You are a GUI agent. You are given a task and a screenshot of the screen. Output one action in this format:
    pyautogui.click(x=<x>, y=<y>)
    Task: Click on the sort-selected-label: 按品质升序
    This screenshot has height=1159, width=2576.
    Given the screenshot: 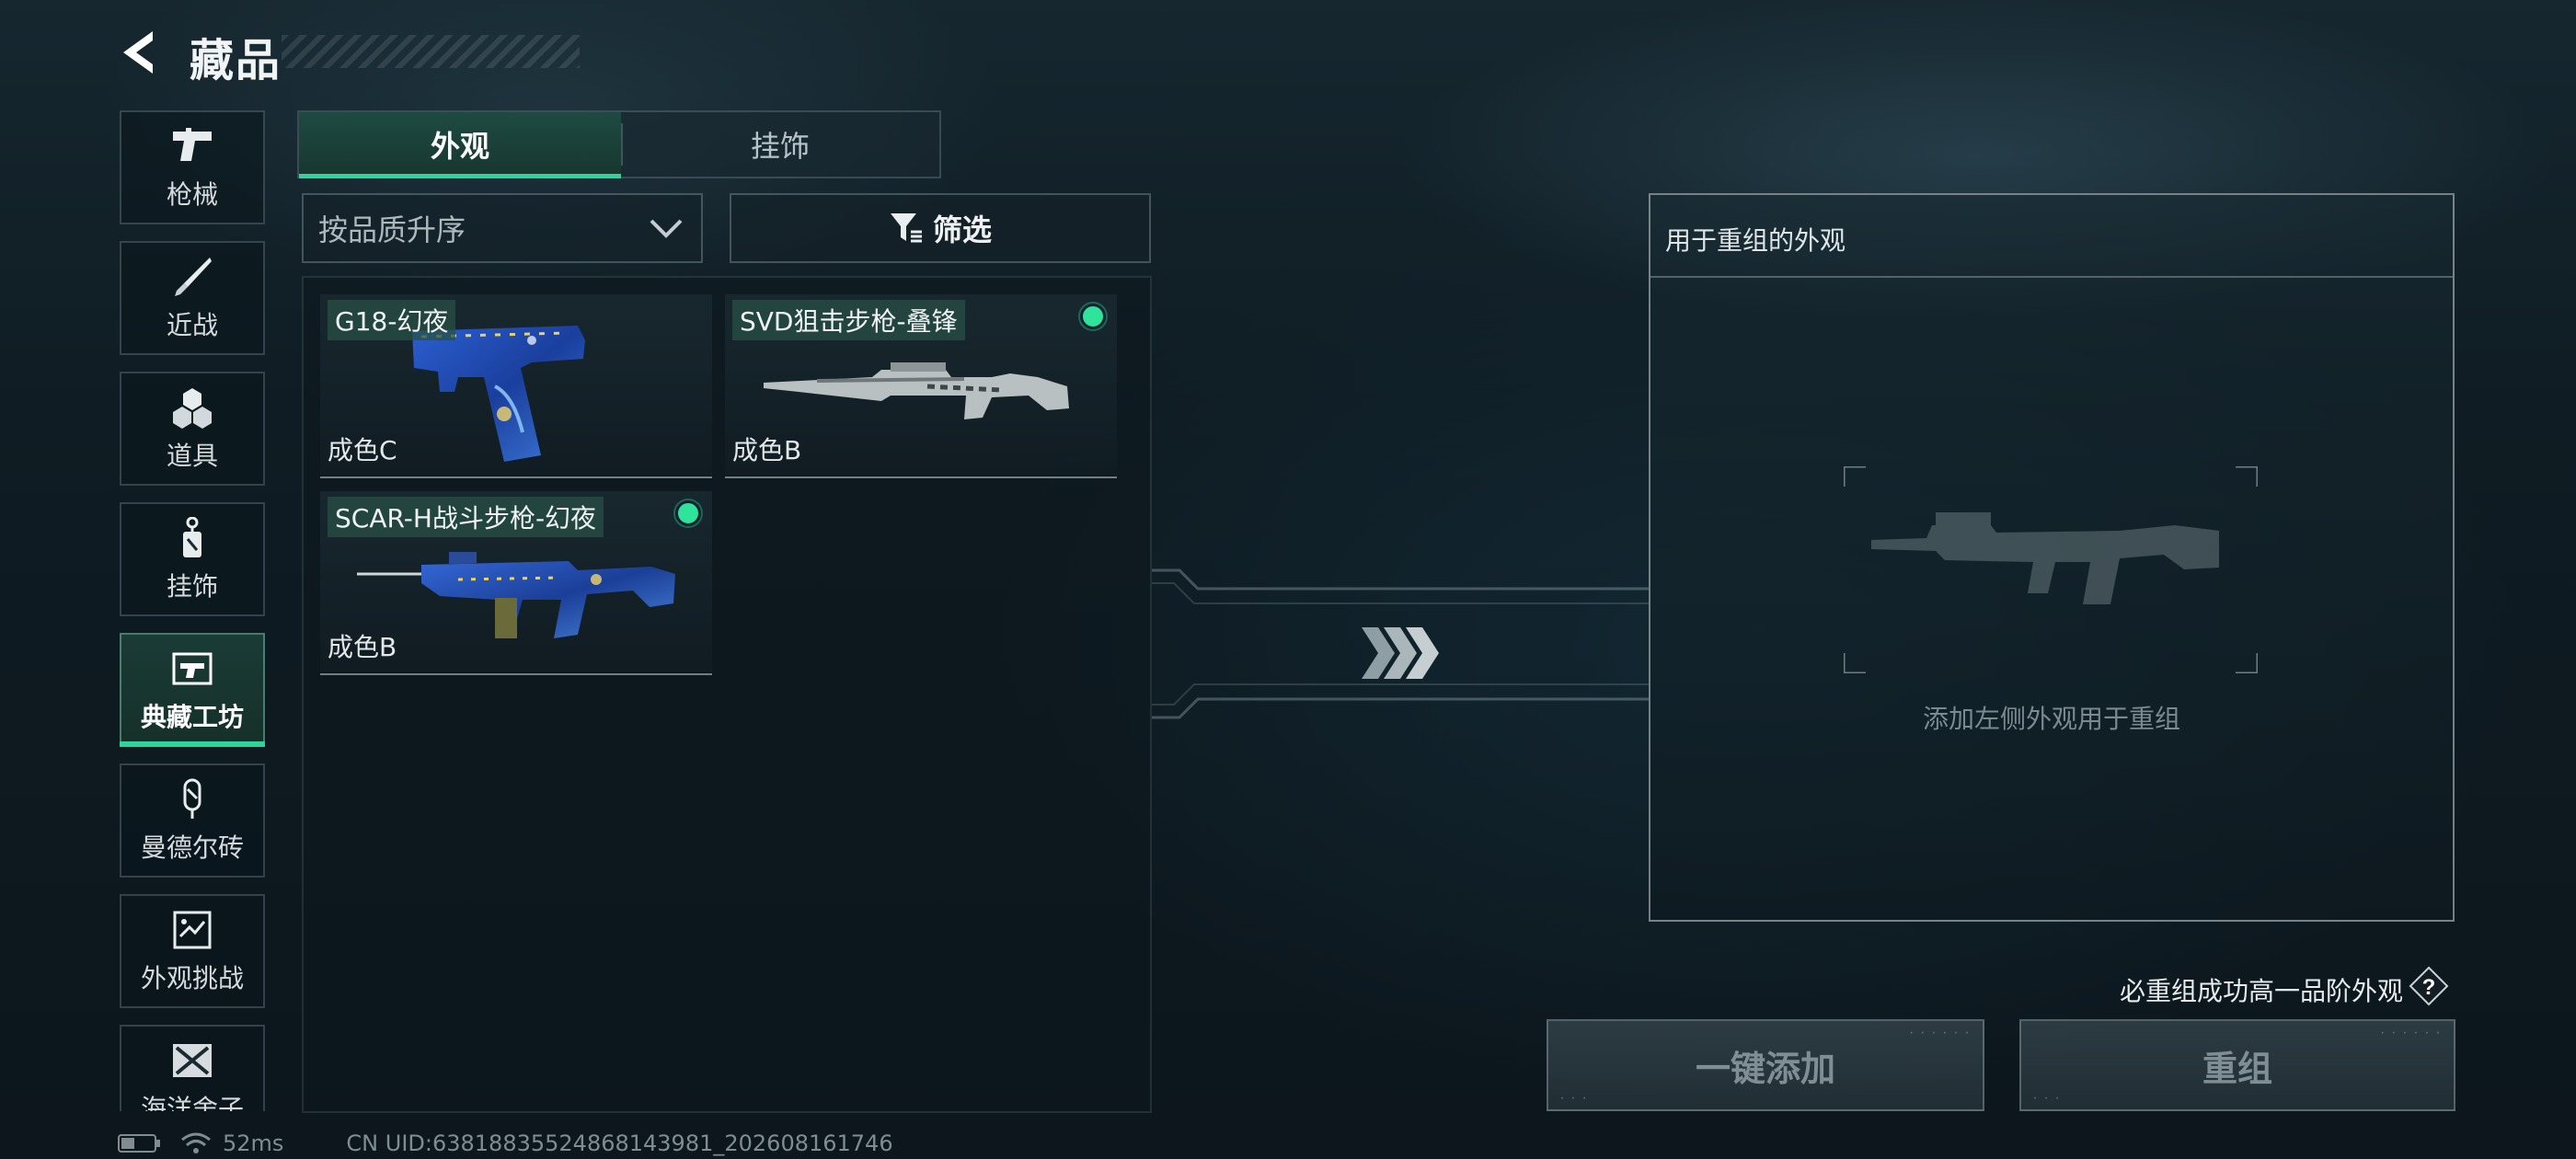 What is the action you would take?
    pyautogui.click(x=392, y=229)
    